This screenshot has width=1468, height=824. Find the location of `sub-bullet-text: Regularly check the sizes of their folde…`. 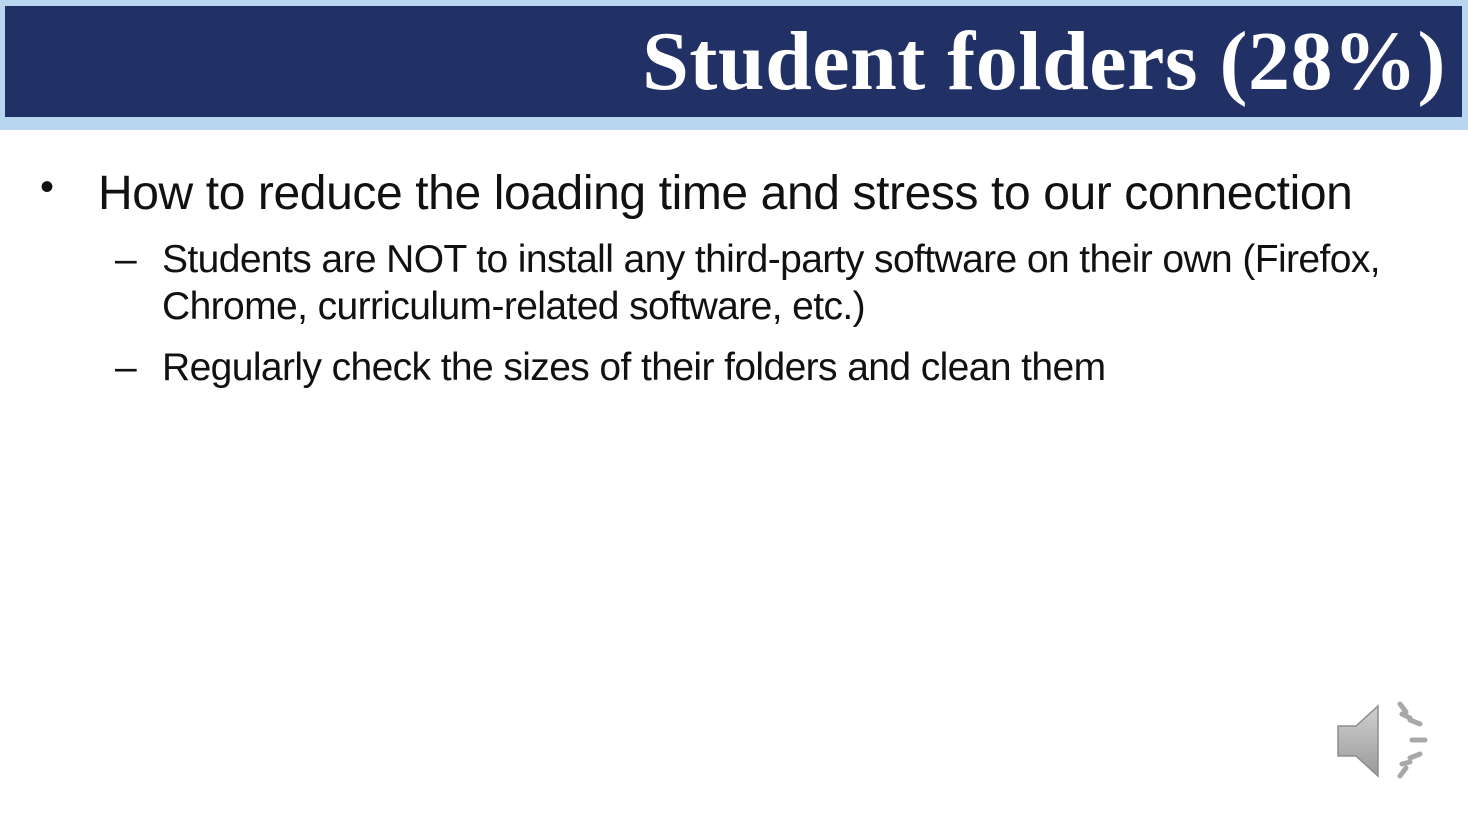

sub-bullet-text: Regularly check the sizes of their folde… is located at coordinates (634, 367).